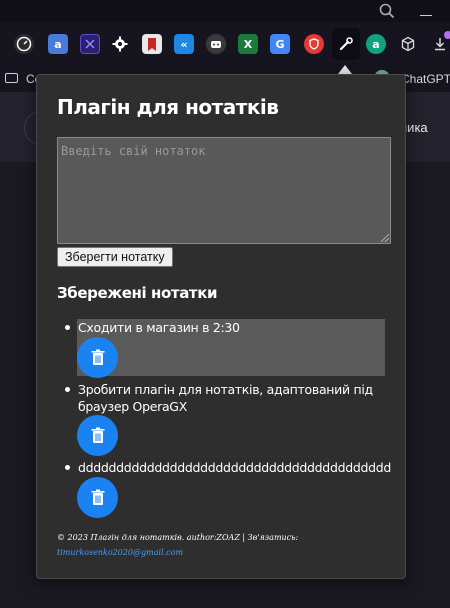 The width and height of the screenshot is (450, 608). I want to click on search-icon, so click(387, 11).